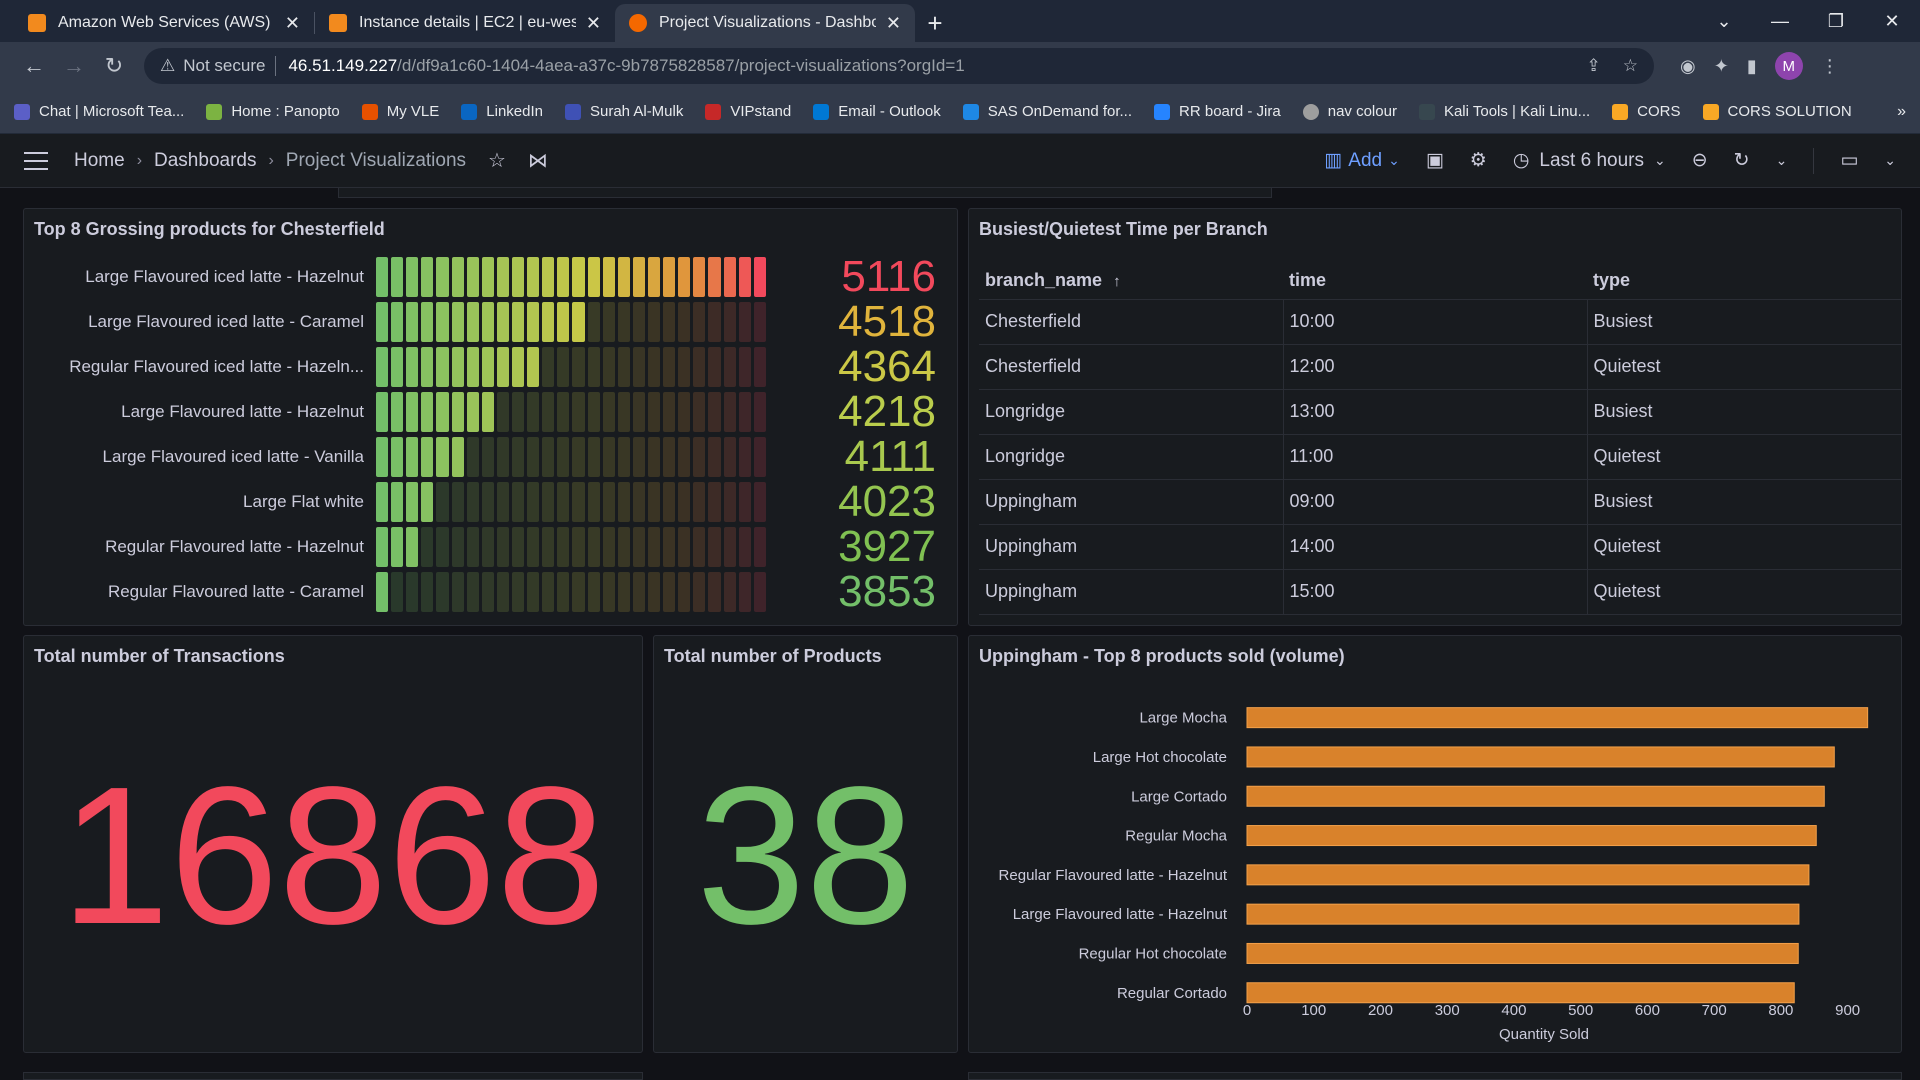  I want to click on column-header-branch-name: branch_name ↑, so click(1131, 281).